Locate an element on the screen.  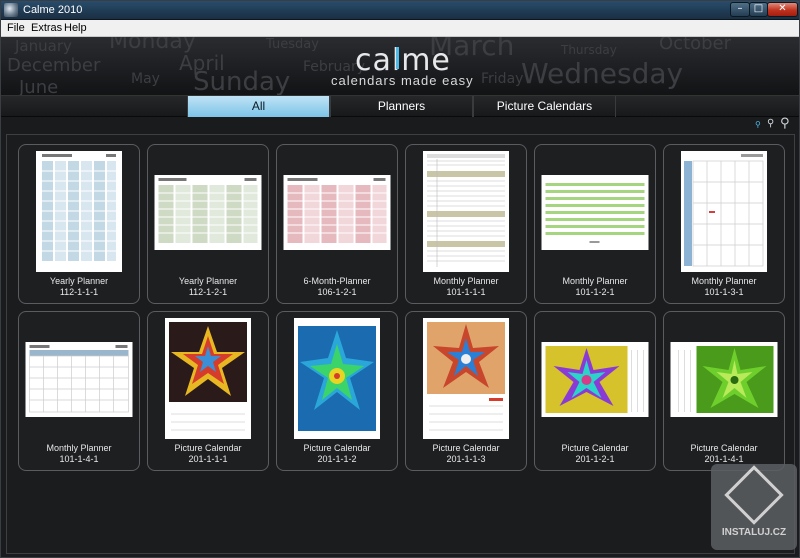
template-card: Picture Calendar 201-1-1-1 is located at coordinates (208, 391).